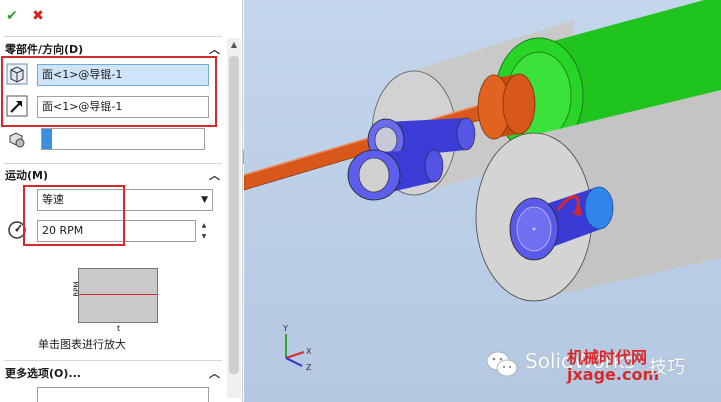 Image resolution: width=721 pixels, height=402 pixels. What do you see at coordinates (502, 364) in the screenshot?
I see `wechat-icon` at bounding box center [502, 364].